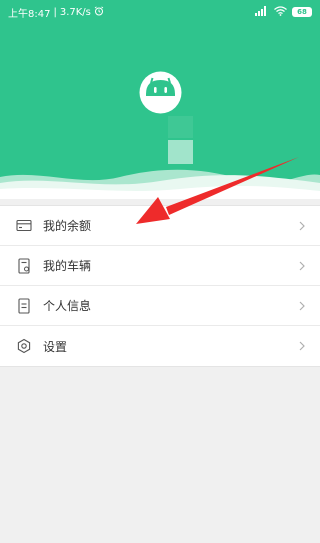  I want to click on menu-item-vehicles: 我的车辆, so click(160, 266).